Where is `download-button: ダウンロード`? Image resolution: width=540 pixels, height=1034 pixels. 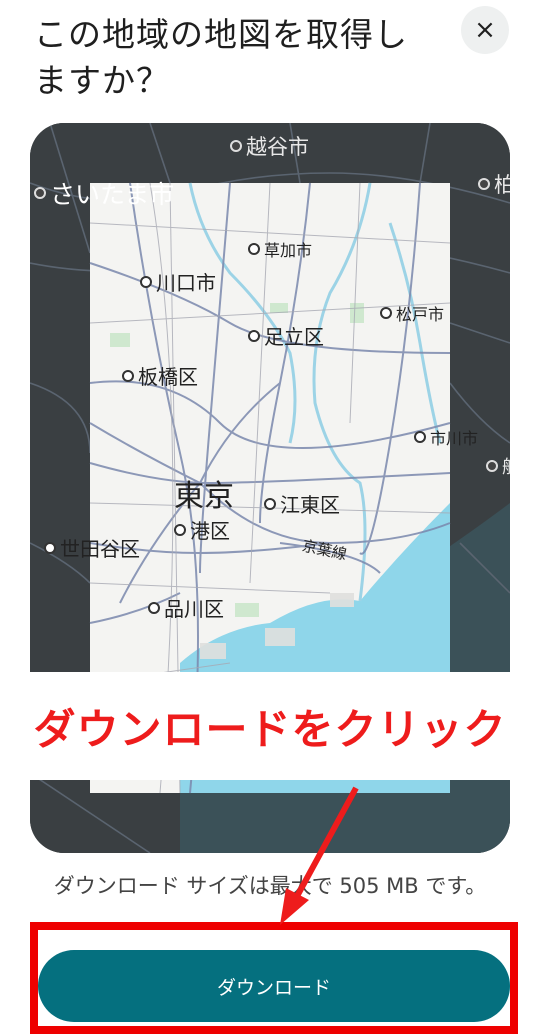
download-button: ダウンロード is located at coordinates (274, 986).